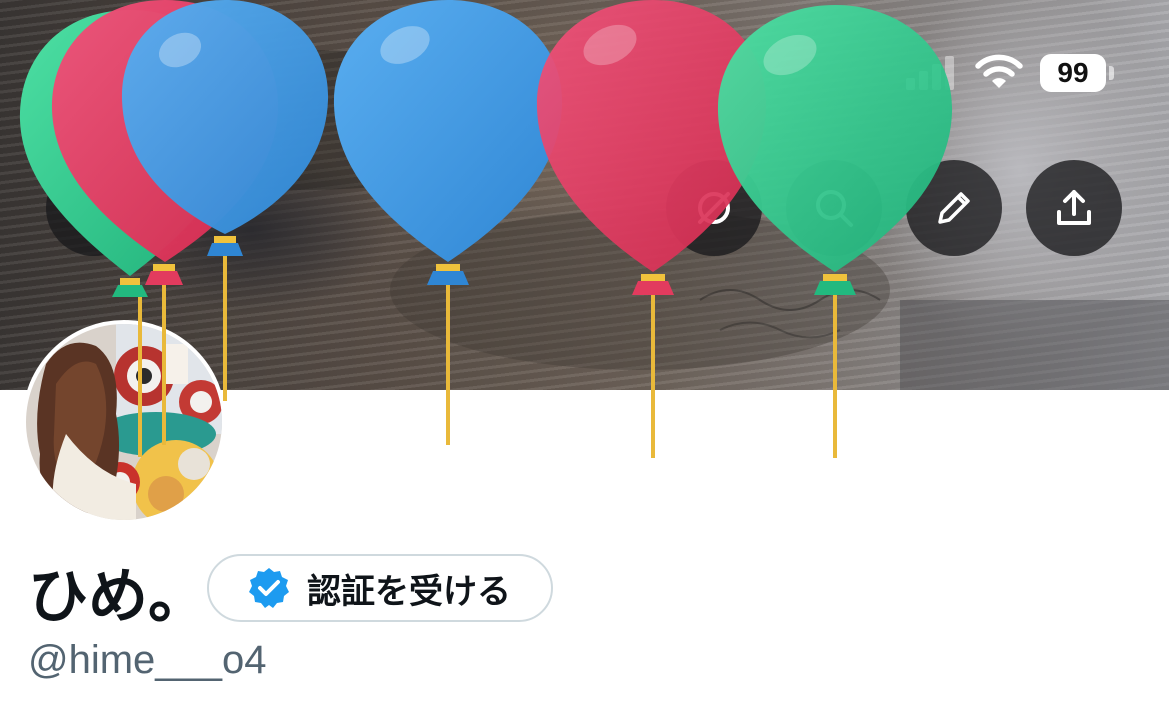 The width and height of the screenshot is (1169, 708). I want to click on search-button, so click(834, 208).